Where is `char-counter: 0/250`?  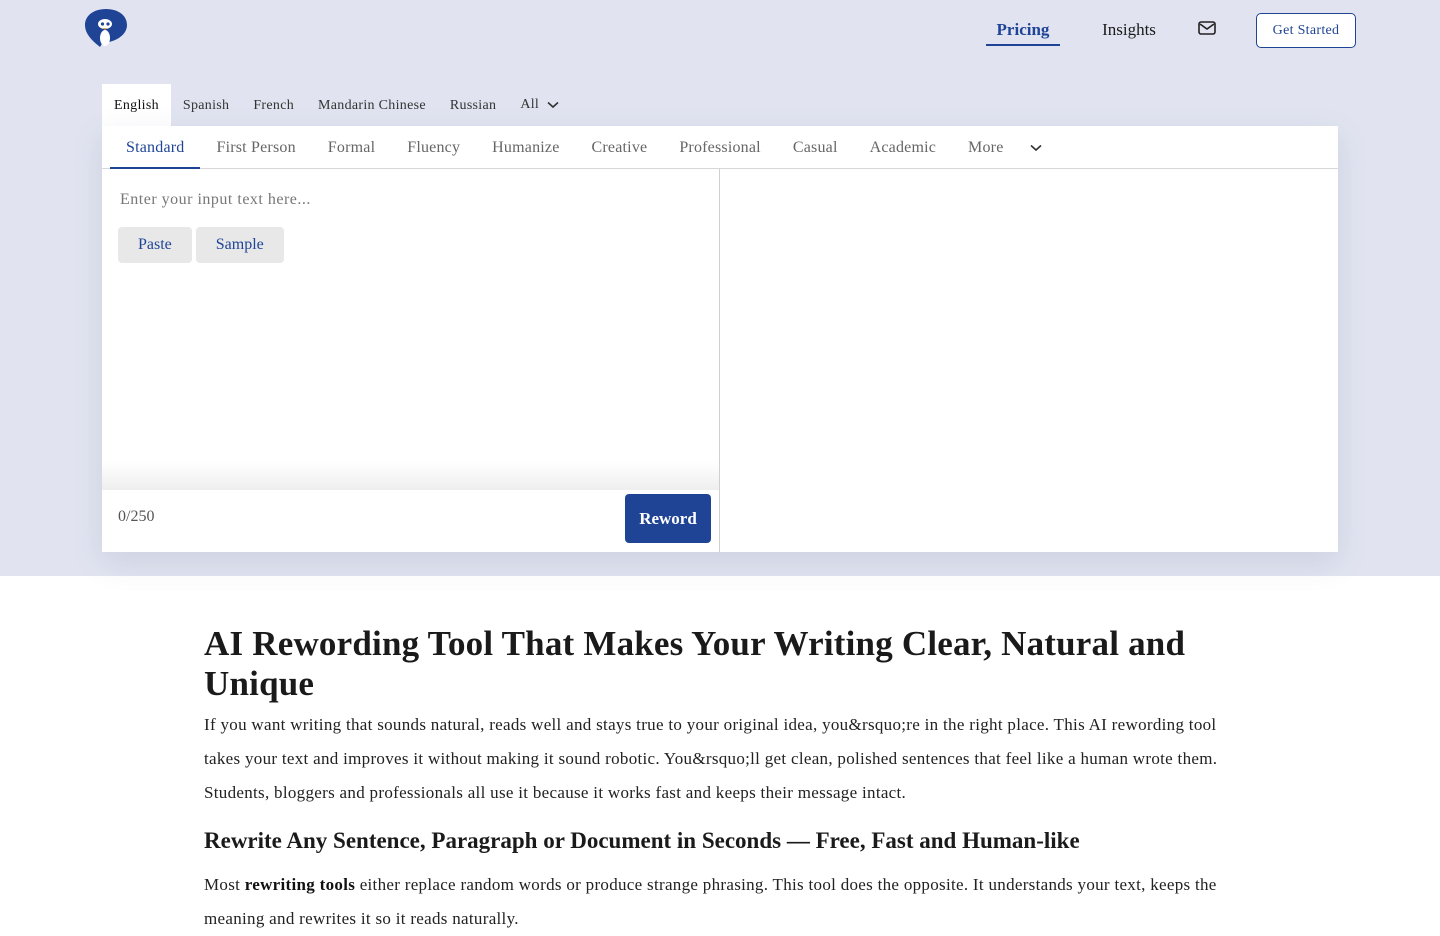 char-counter: 0/250 is located at coordinates (136, 516).